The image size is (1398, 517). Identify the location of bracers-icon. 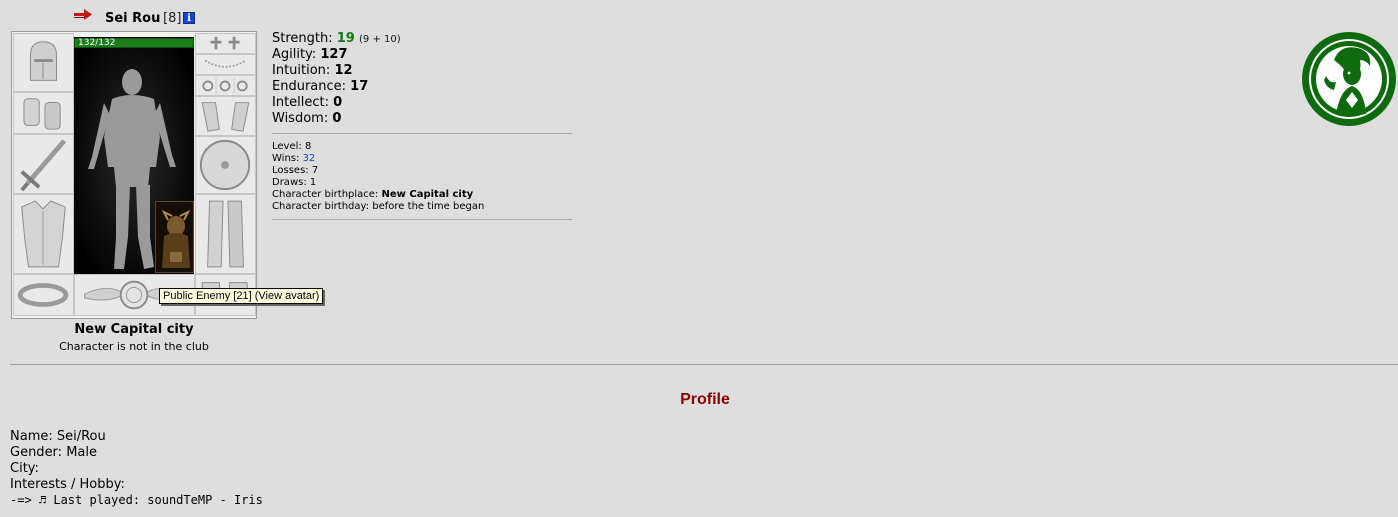
(42, 114).